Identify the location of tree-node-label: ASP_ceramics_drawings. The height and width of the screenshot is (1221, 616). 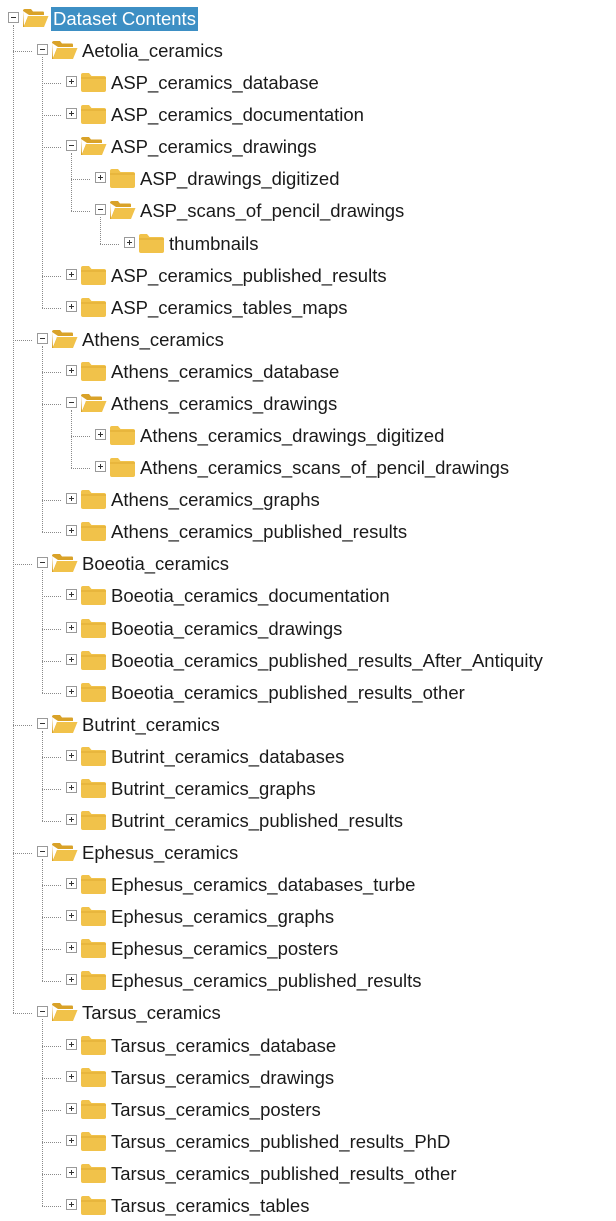
(214, 147).